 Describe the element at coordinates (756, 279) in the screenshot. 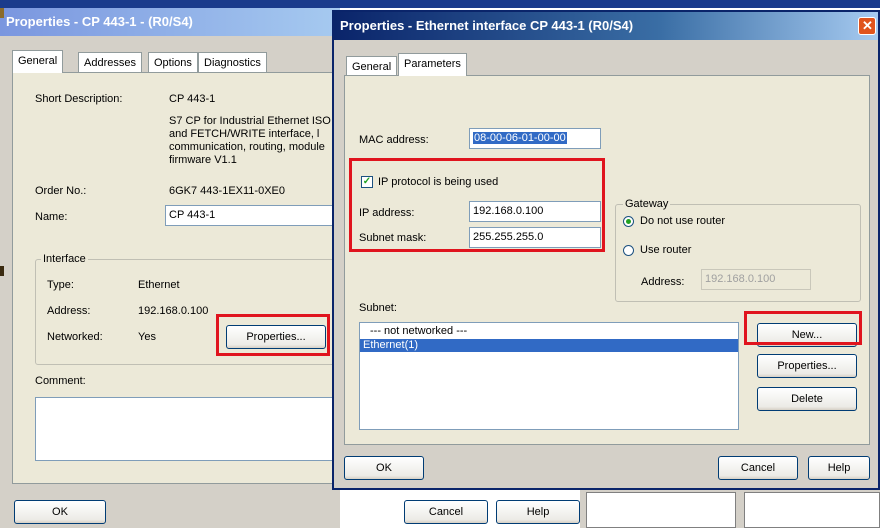

I see `gateway-address-field: 192.168.0.100` at that location.